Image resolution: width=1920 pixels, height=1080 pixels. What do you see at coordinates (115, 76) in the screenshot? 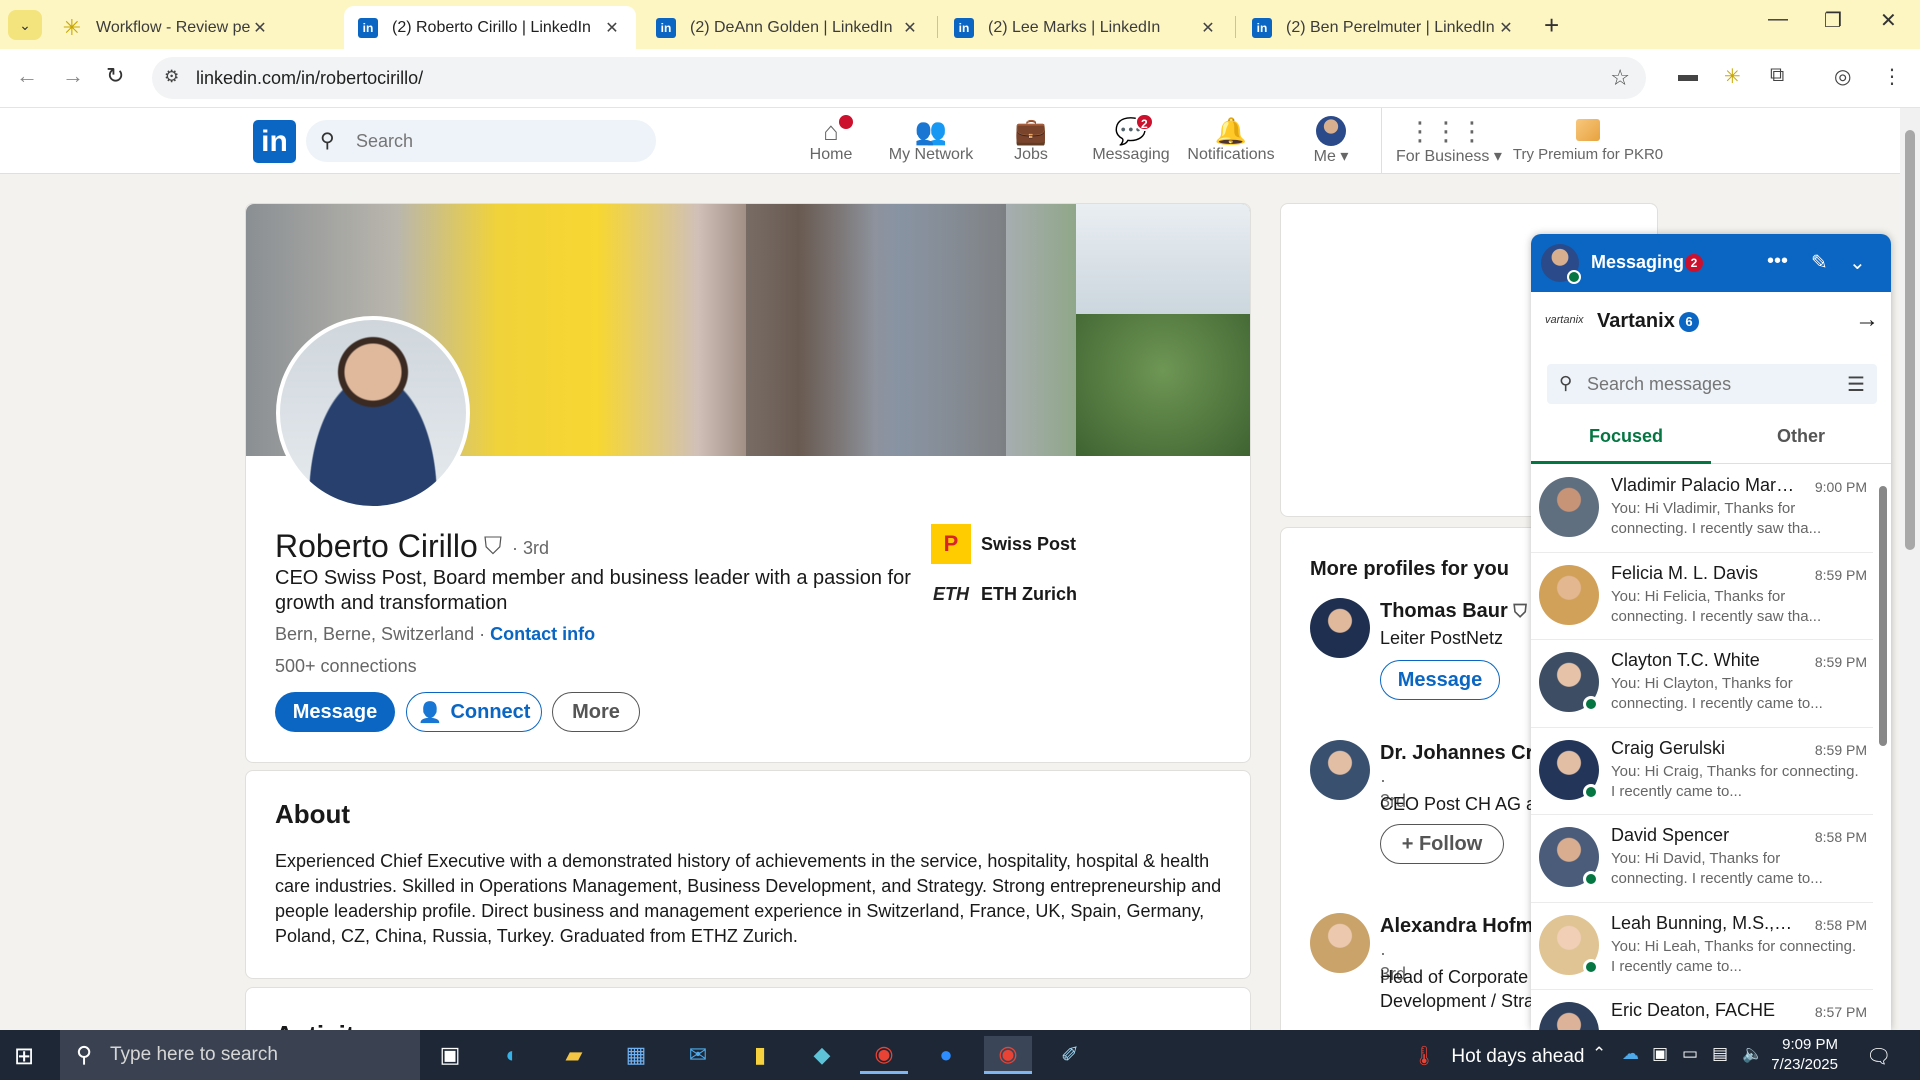
I see `reload-icon: ↻` at bounding box center [115, 76].